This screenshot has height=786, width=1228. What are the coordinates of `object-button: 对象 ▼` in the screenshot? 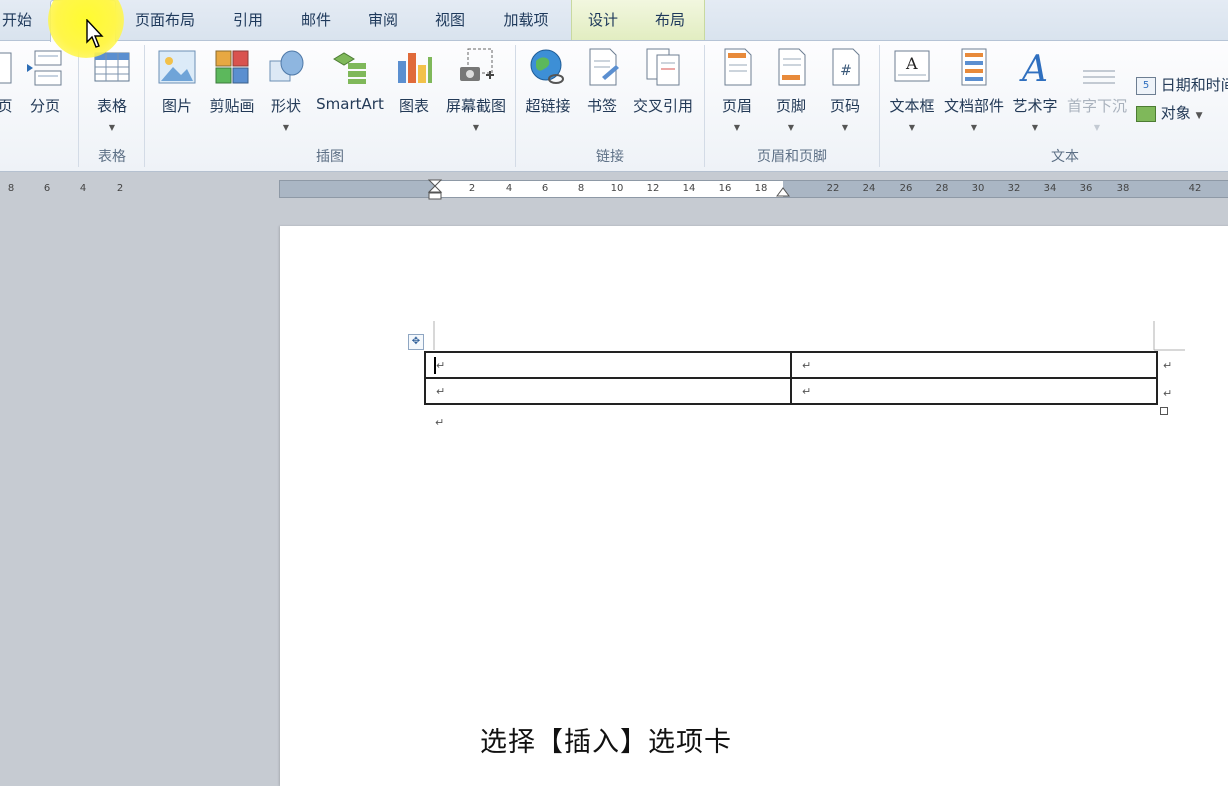 It's located at (1169, 113).